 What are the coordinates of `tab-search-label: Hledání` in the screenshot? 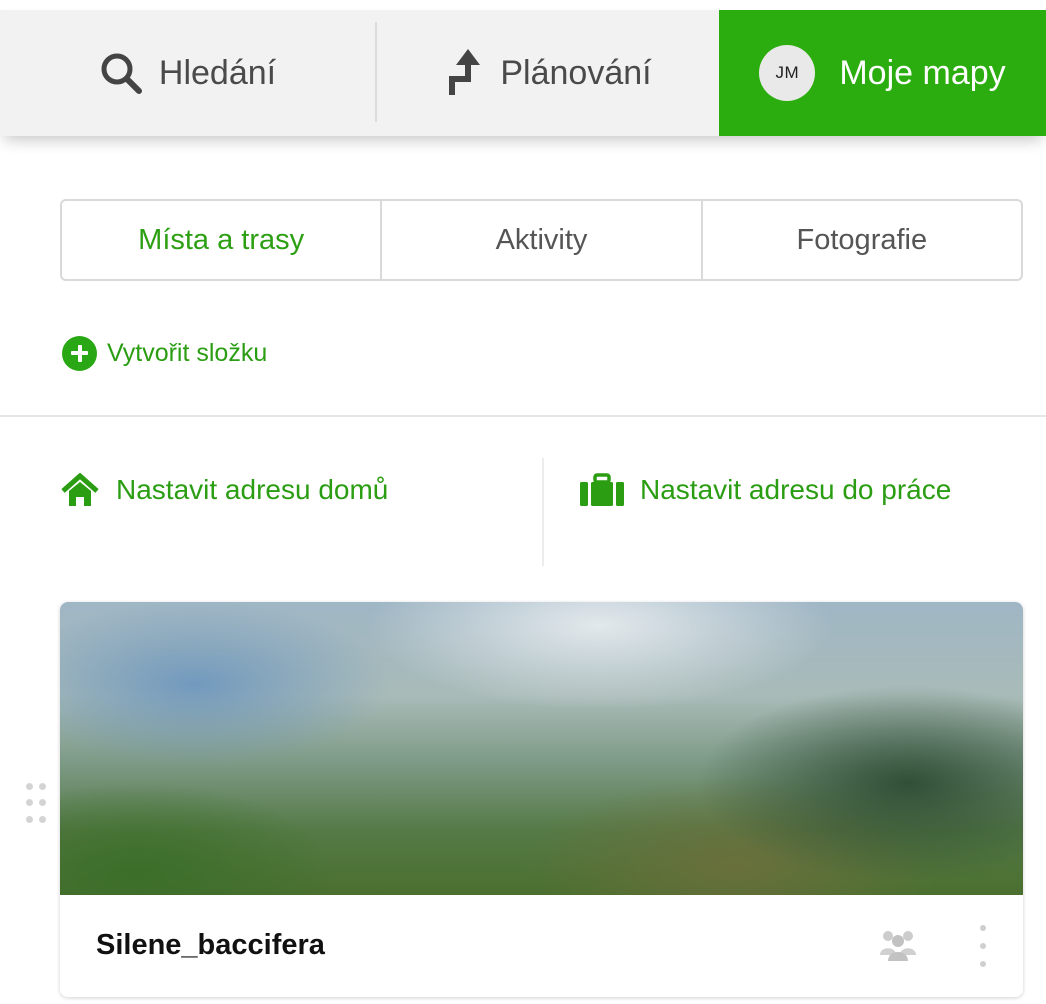 It's located at (217, 72).